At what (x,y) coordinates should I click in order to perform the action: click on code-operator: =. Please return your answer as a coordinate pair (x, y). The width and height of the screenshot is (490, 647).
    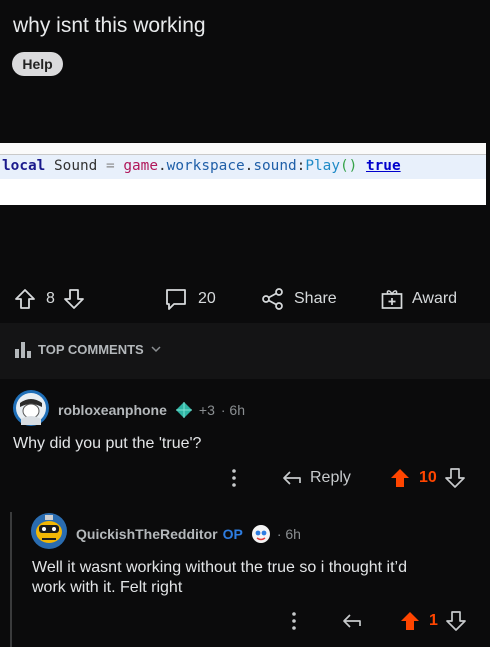
    Looking at the image, I should click on (110, 166).